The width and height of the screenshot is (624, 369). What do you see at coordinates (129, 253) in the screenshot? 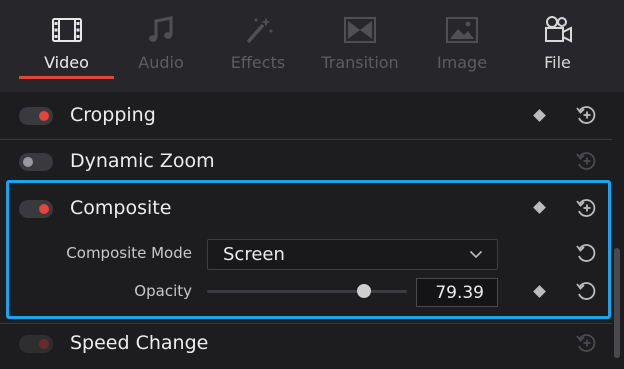
I see `composite-mode-label: Composite Mode` at bounding box center [129, 253].